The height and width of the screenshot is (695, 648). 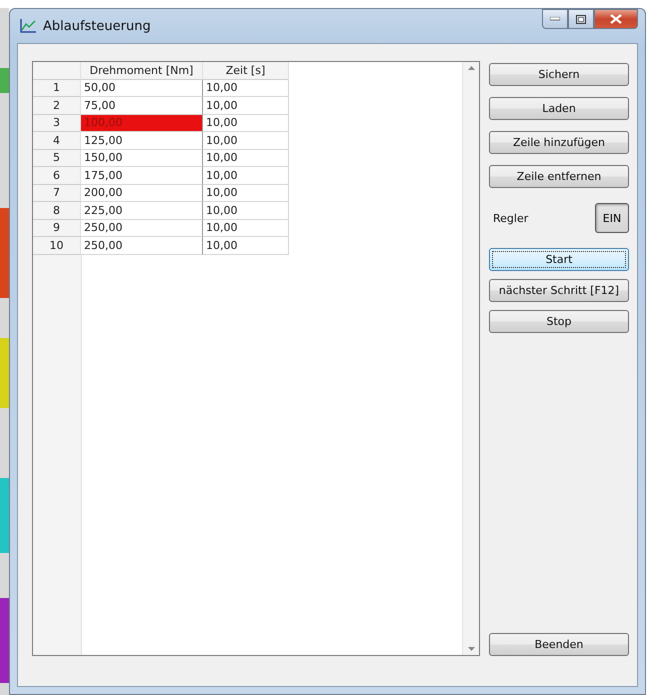 I want to click on column-header: Drehmoment [Nm], so click(x=142, y=71).